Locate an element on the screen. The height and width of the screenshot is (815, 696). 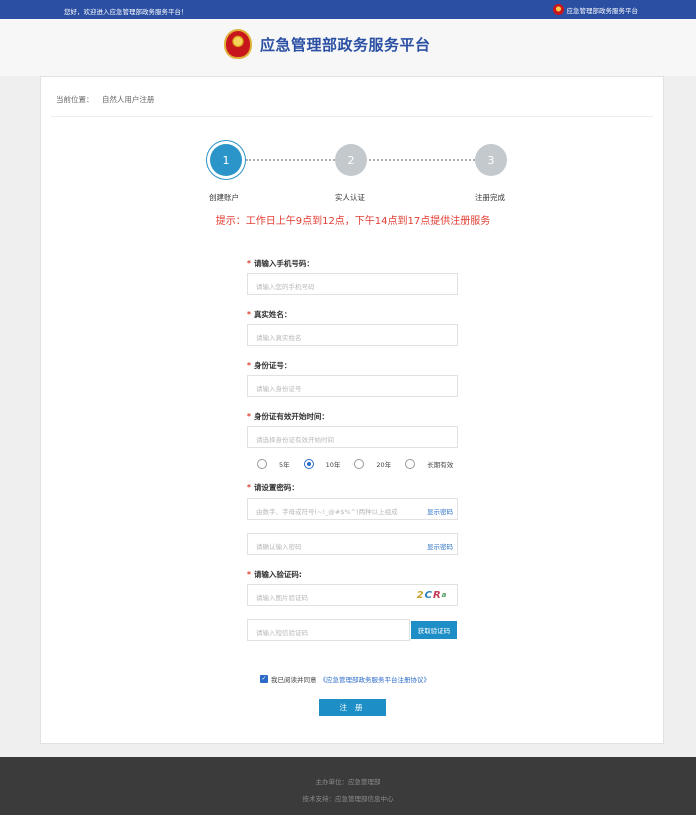
agreement-checkbox: ✓ is located at coordinates (264, 679).